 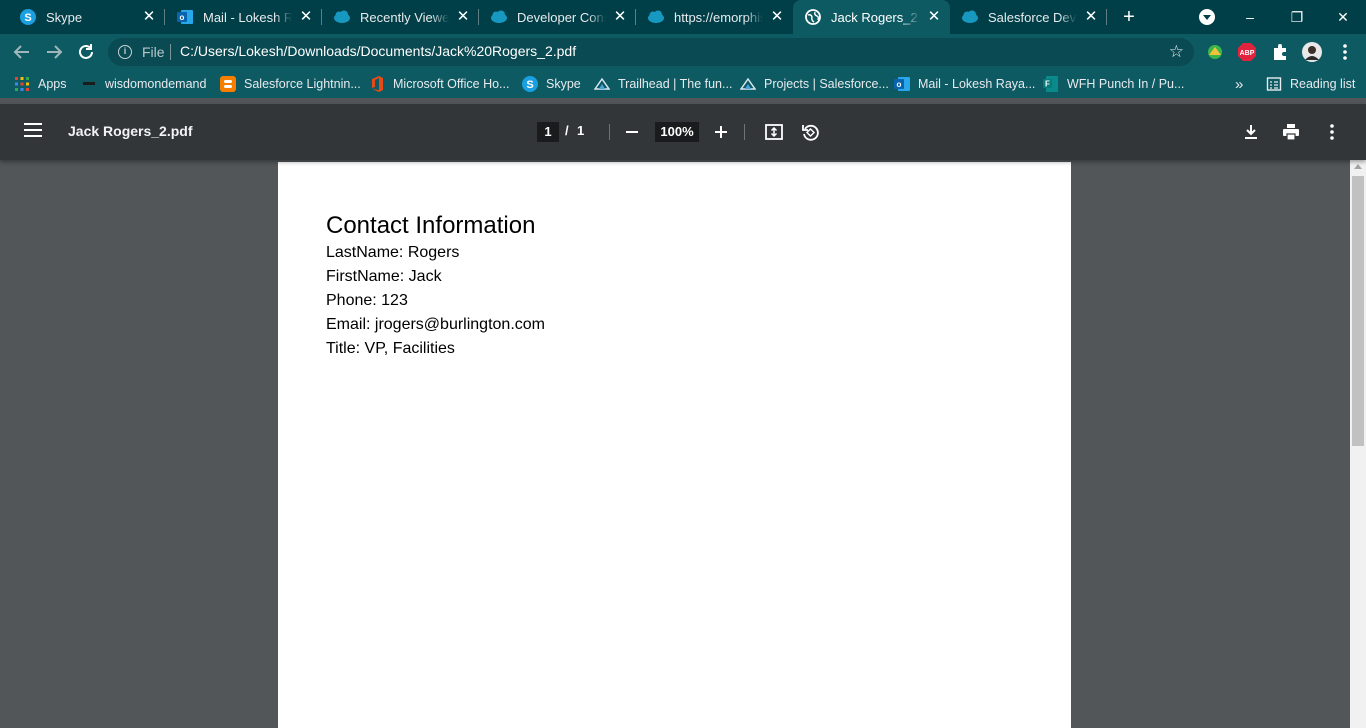 What do you see at coordinates (228, 84) in the screenshot?
I see `blogger-icon` at bounding box center [228, 84].